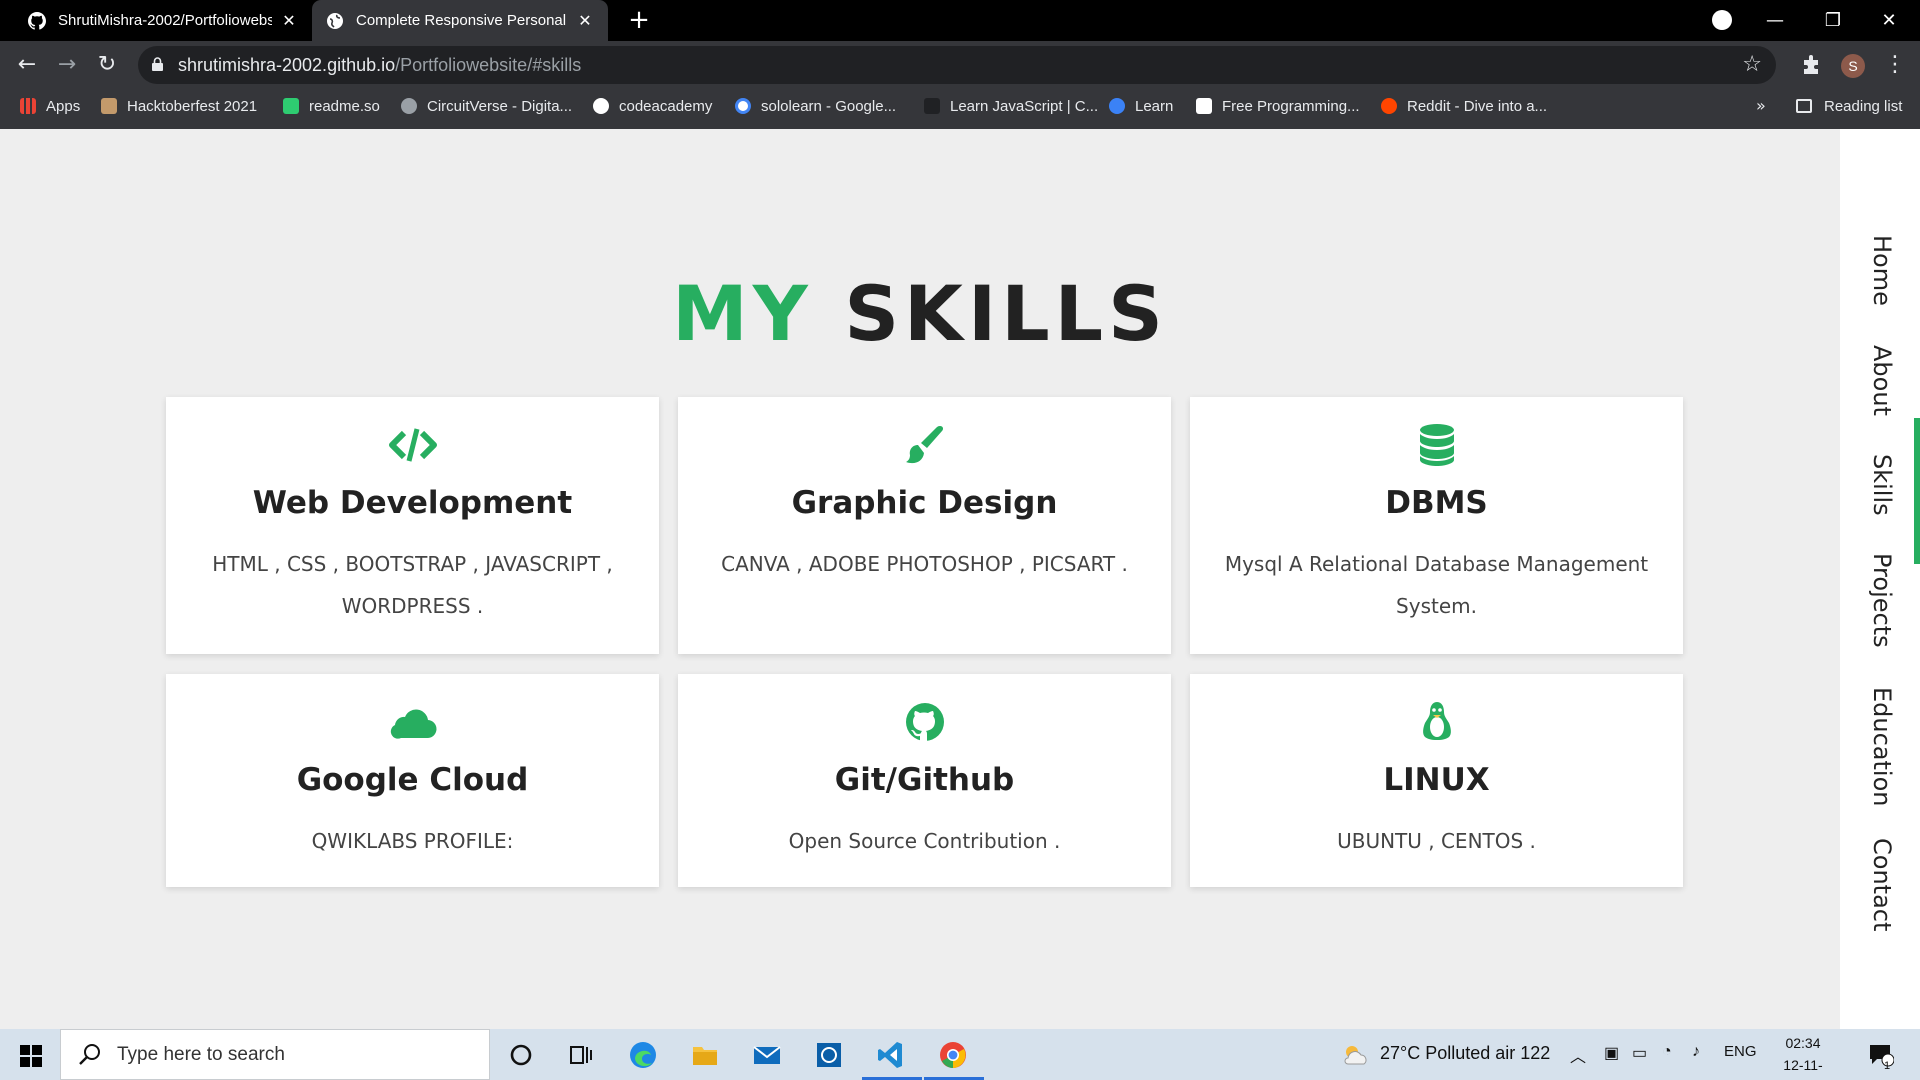  Describe the element at coordinates (1849, 106) in the screenshot. I see `reading-list-button: Reading list` at that location.